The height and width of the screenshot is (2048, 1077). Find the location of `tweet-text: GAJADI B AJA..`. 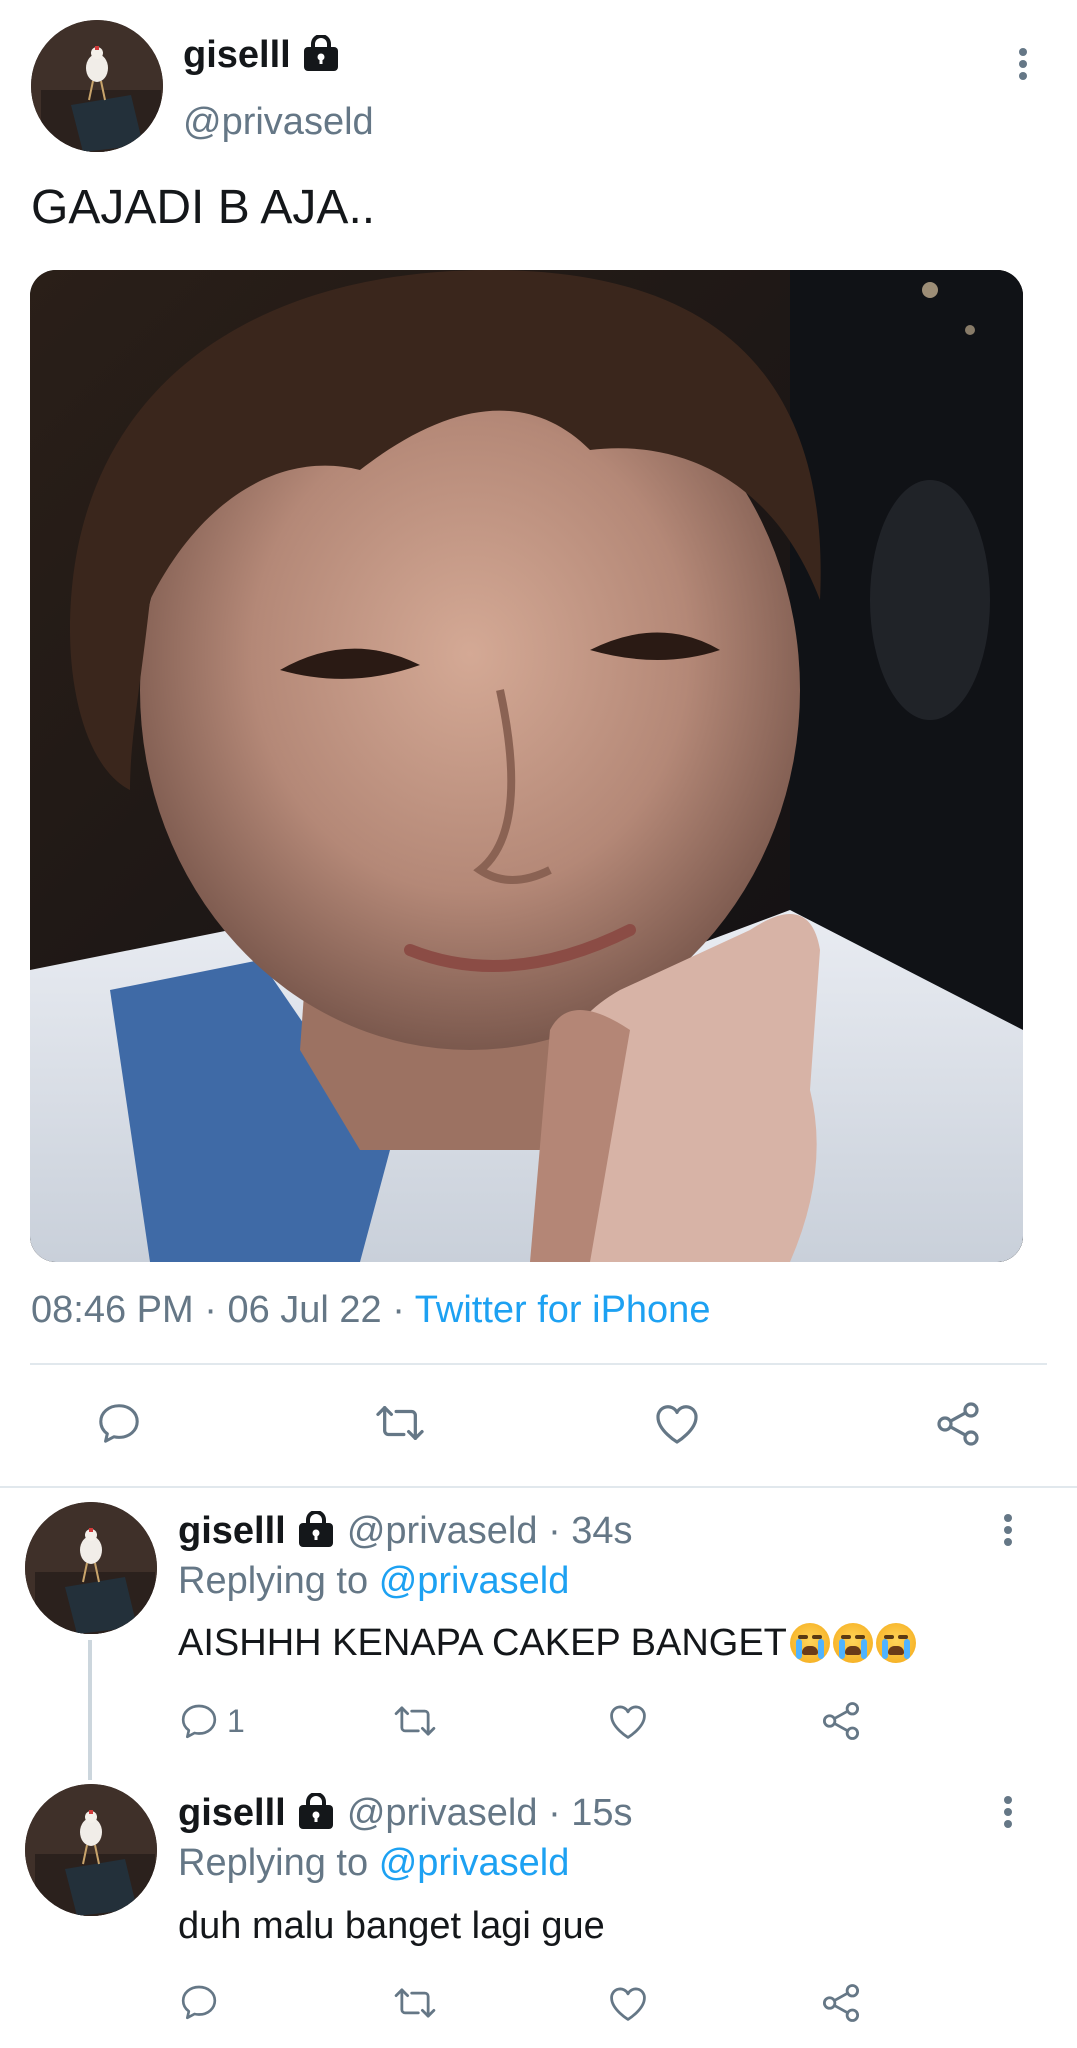

tweet-text: GAJADI B AJA.. is located at coordinates (203, 207).